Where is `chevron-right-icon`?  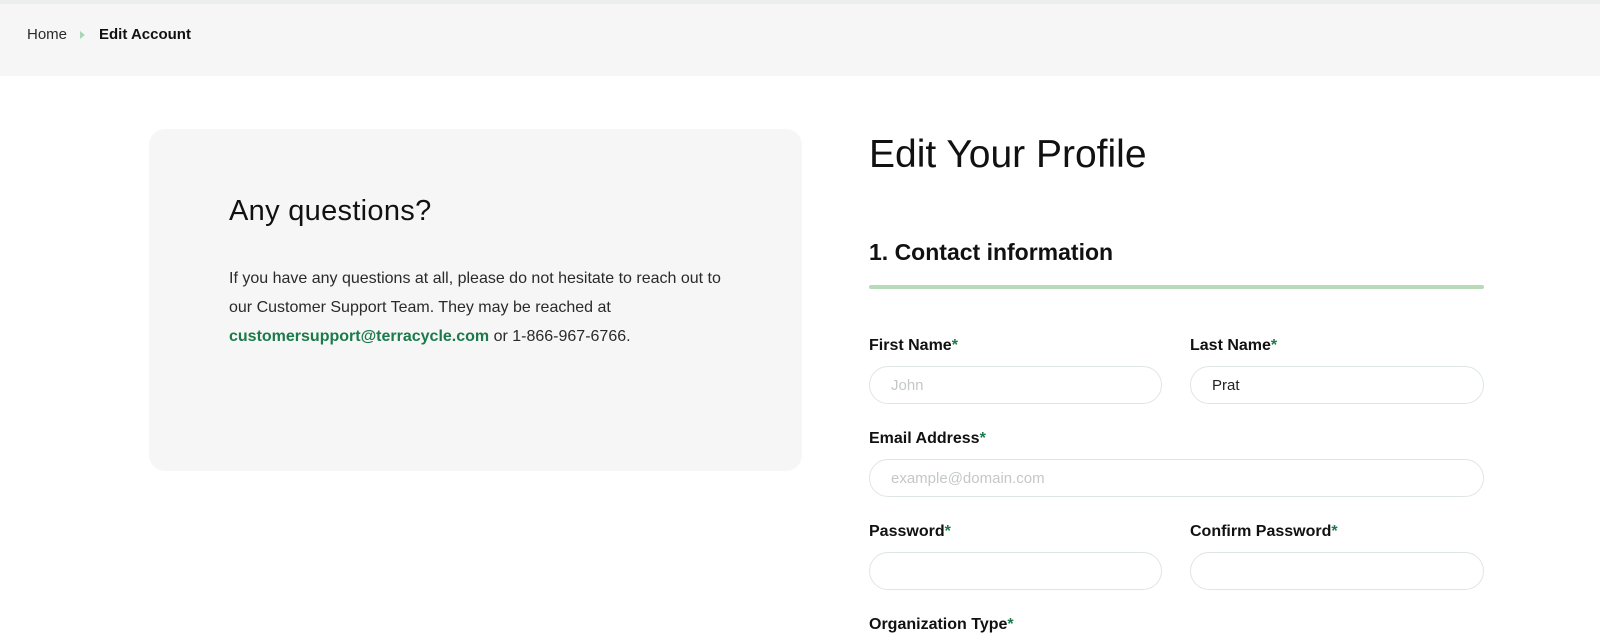 chevron-right-icon is located at coordinates (83, 34).